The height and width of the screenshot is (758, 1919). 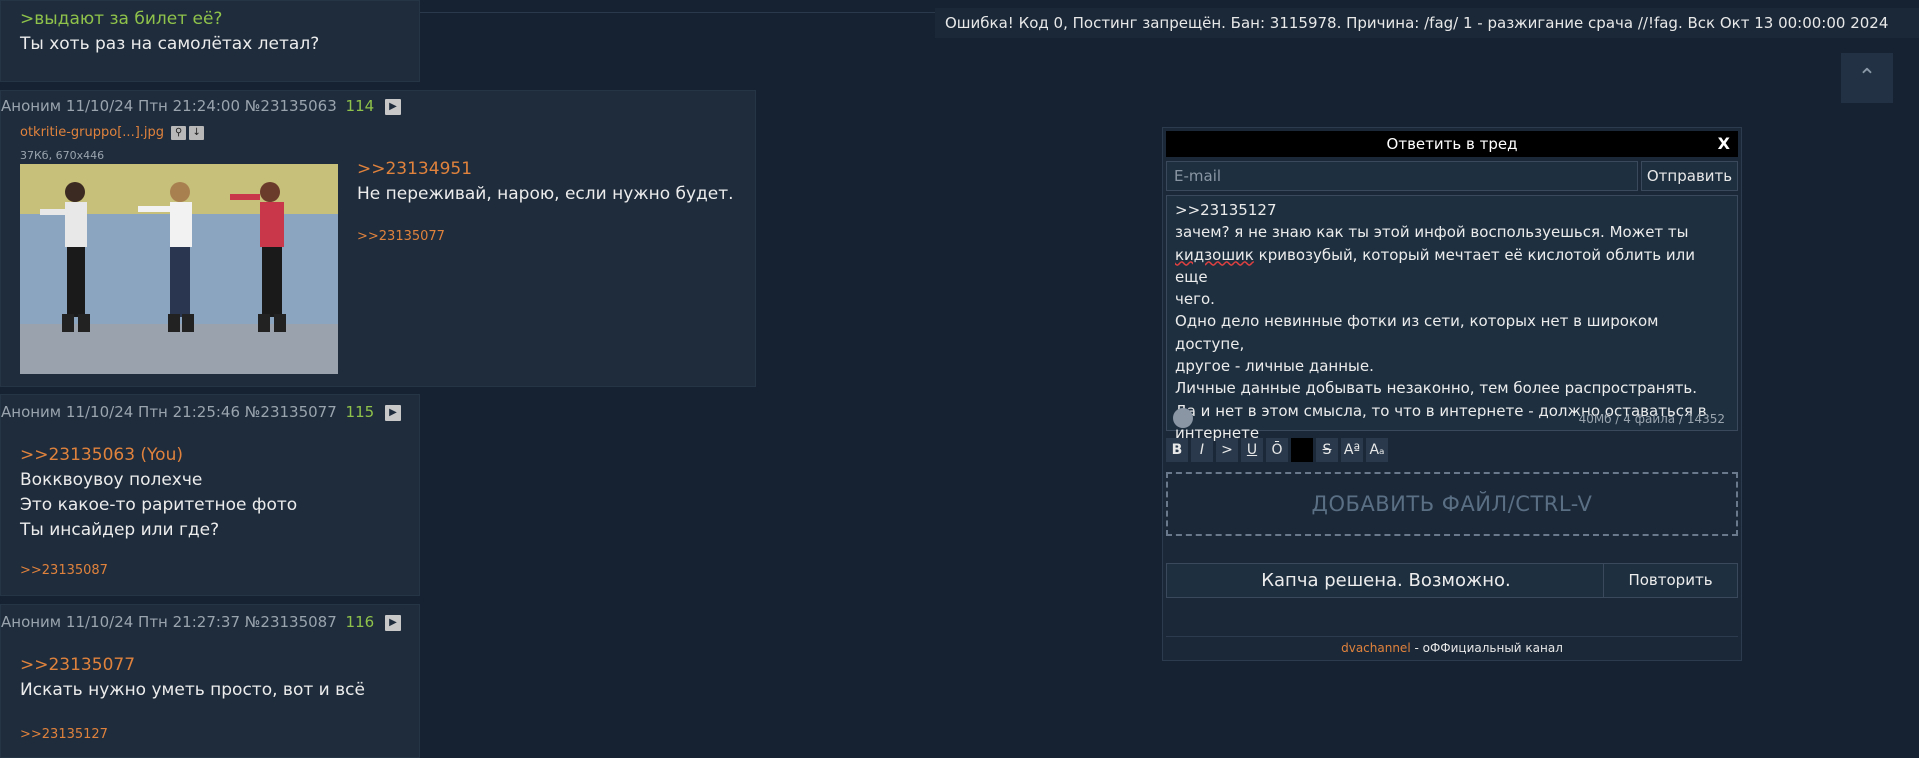 What do you see at coordinates (1724, 144) in the screenshot?
I see `close-icon: X` at bounding box center [1724, 144].